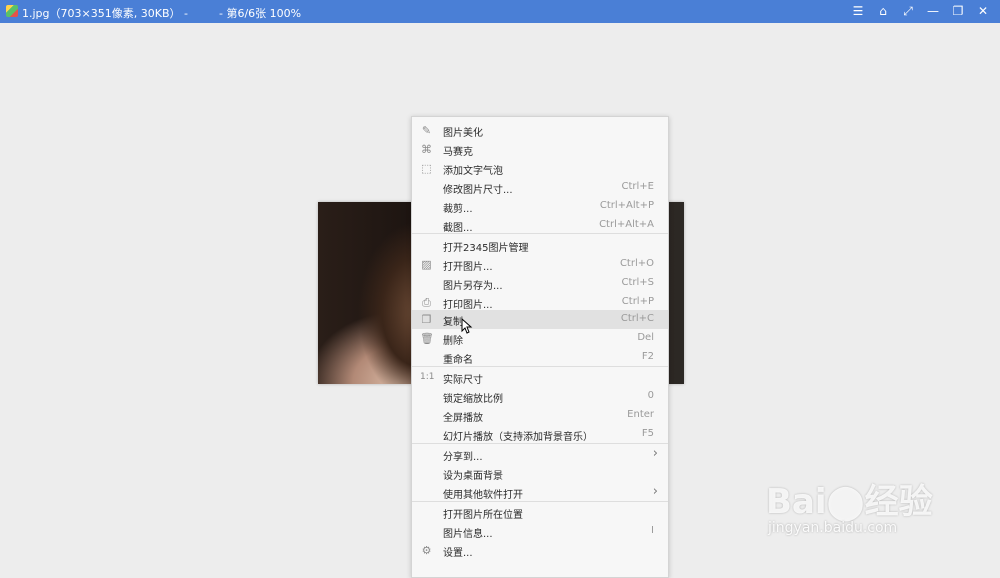  I want to click on menu-item-open-location: 打开图片所在位置, so click(540, 512).